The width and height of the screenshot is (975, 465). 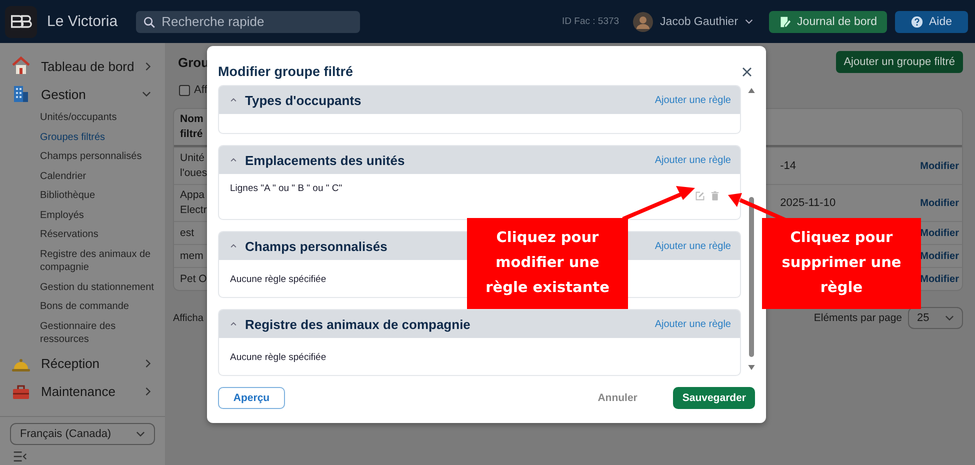 I want to click on nav-subitem: Champs personnalisés, so click(x=82, y=156).